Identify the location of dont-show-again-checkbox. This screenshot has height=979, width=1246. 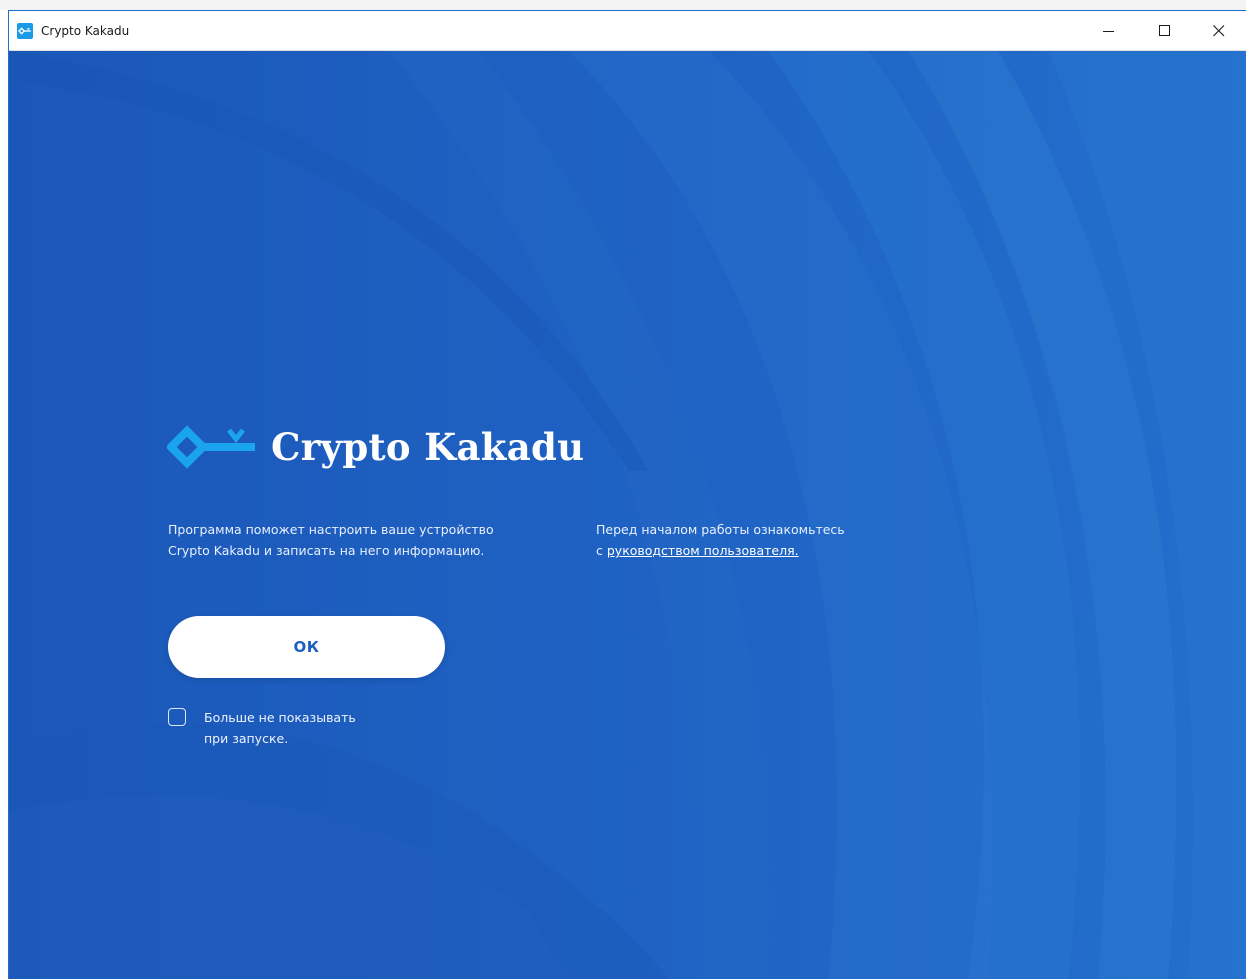
(177, 717).